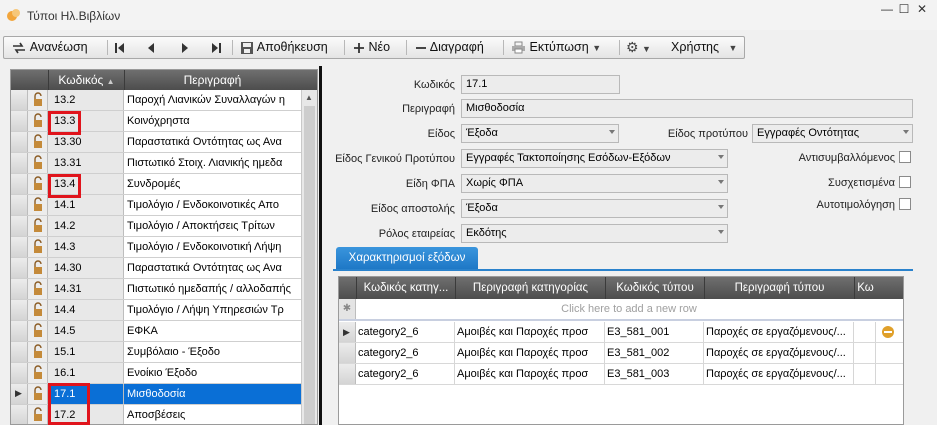 This screenshot has height=425, width=937. What do you see at coordinates (309, 97) in the screenshot?
I see `scroll-up-arrow-icon: ▲` at bounding box center [309, 97].